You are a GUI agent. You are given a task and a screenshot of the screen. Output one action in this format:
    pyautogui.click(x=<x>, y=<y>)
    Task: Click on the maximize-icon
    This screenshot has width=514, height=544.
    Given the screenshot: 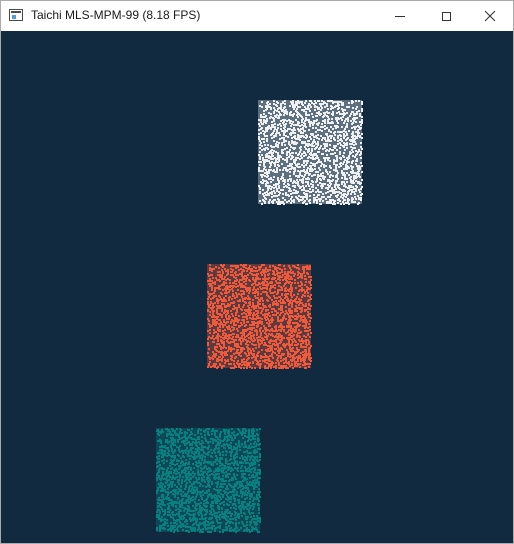 What is the action you would take?
    pyautogui.click(x=446, y=16)
    